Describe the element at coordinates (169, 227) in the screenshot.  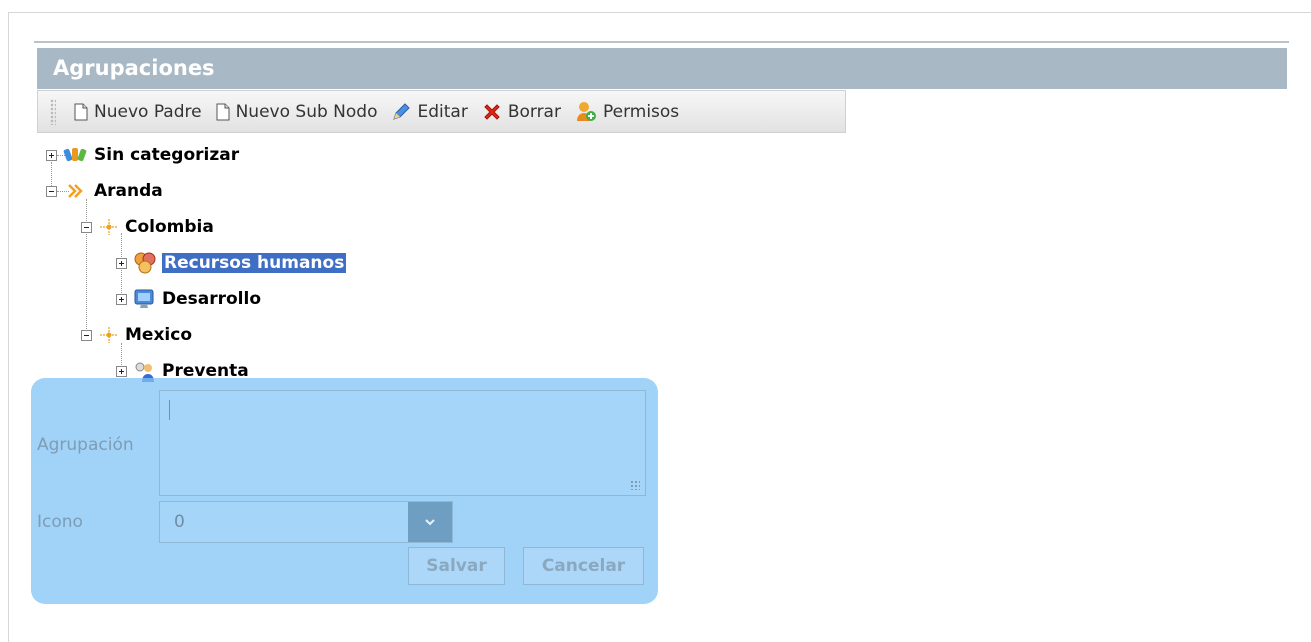
I see `node-label: Colombia` at that location.